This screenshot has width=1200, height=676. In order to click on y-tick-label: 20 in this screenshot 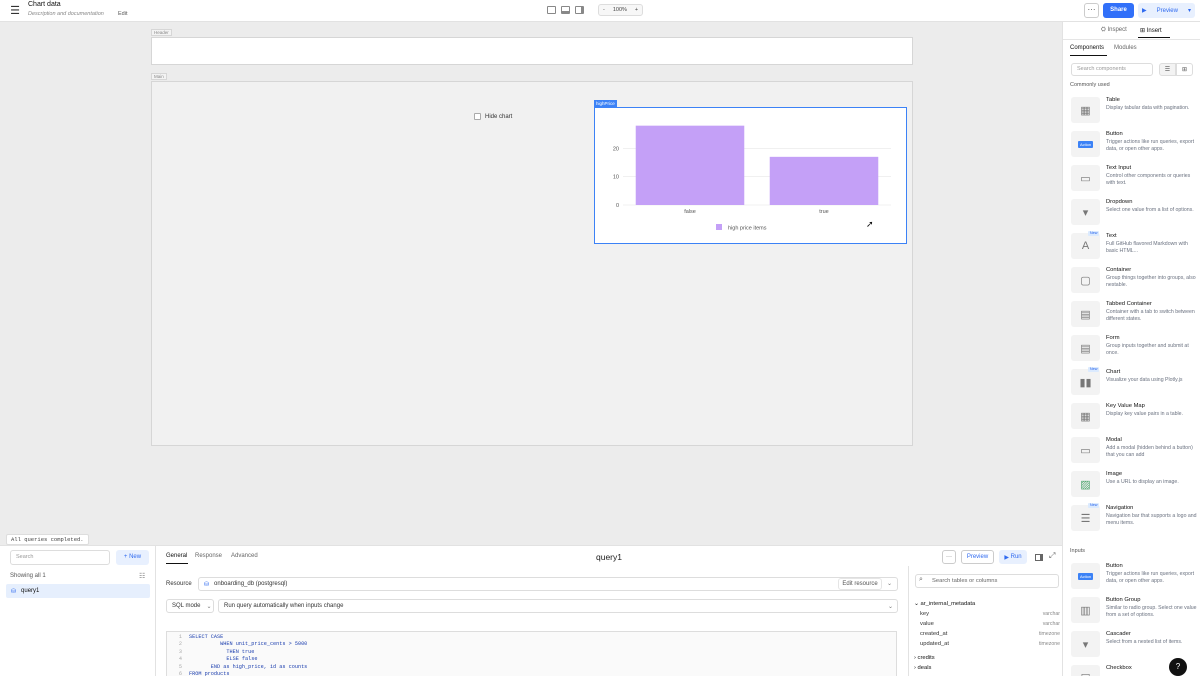, I will do `click(616, 149)`.